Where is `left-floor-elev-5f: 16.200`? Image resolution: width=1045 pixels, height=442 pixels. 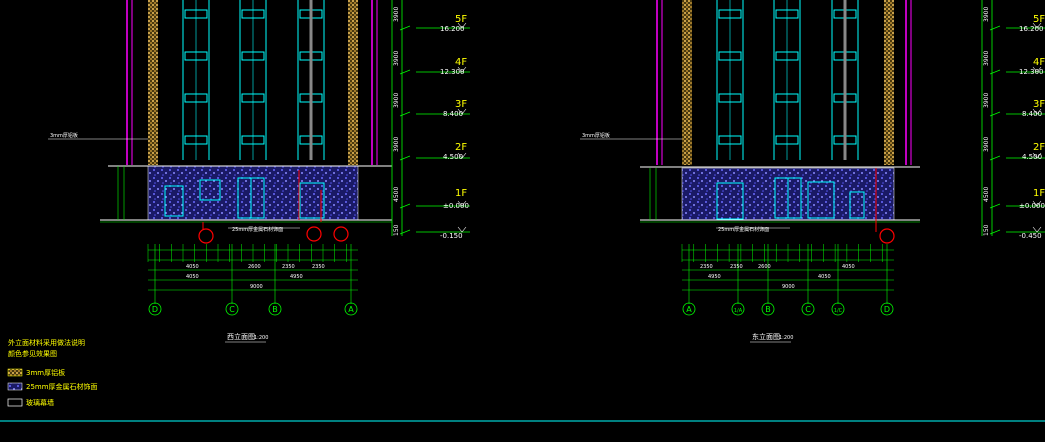
left-floor-elev-5f: 16.200 is located at coordinates (452, 29).